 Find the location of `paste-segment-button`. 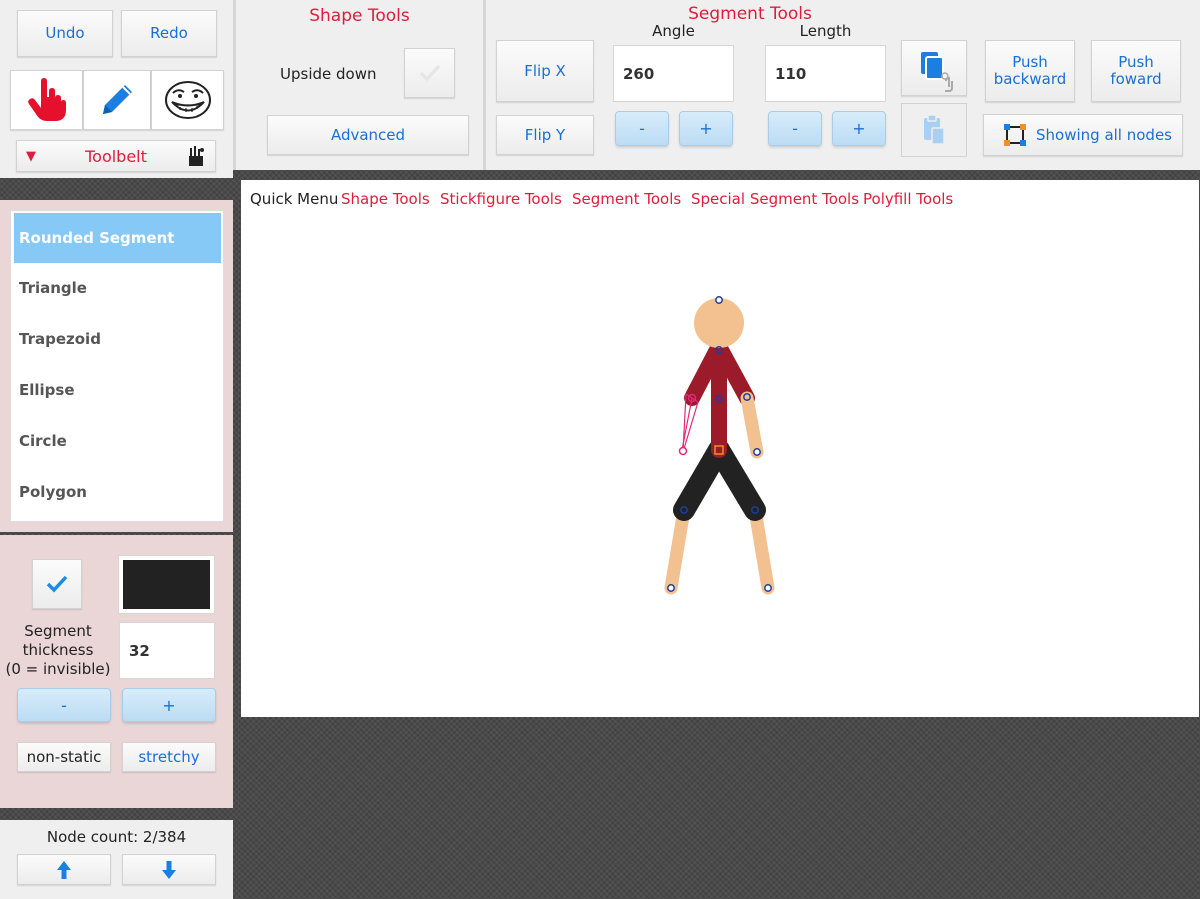

paste-segment-button is located at coordinates (934, 130).